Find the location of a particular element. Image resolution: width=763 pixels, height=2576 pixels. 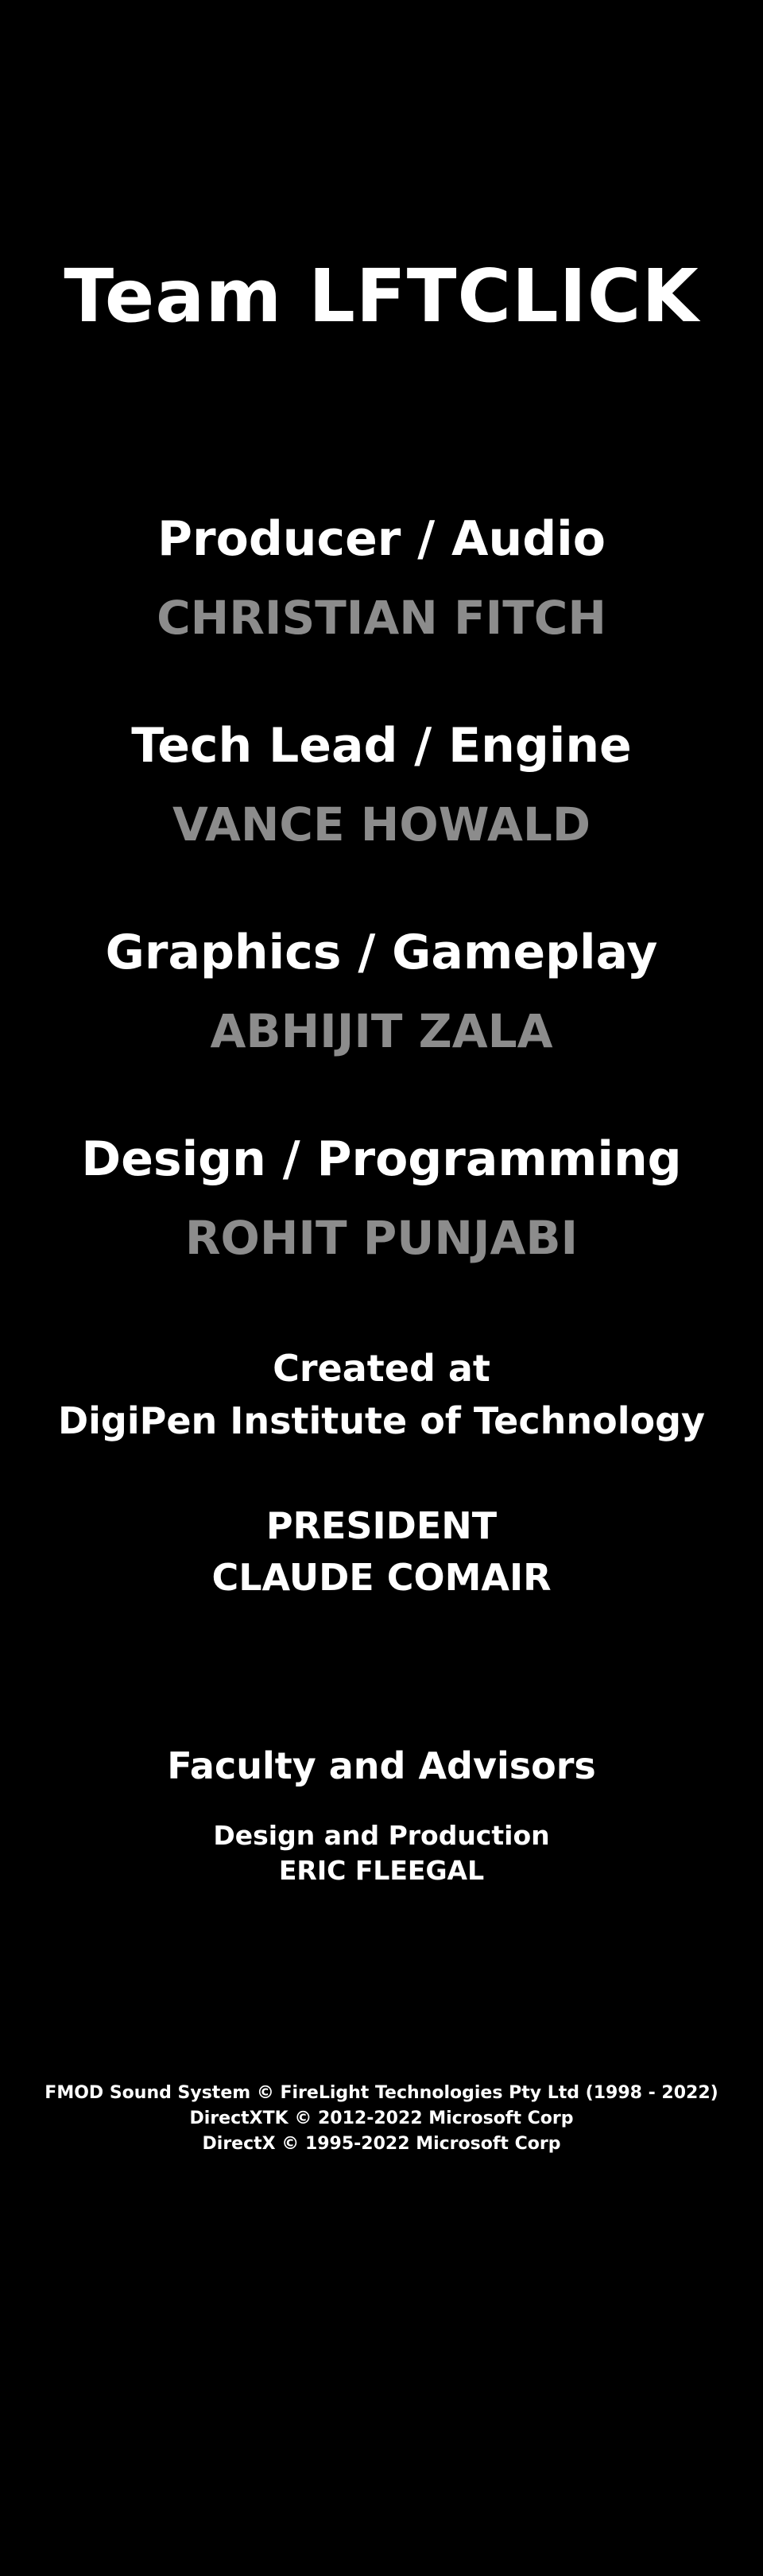

legal-directx: DirectX © 1995-2022 Microsoft Corp is located at coordinates (381, 2144).